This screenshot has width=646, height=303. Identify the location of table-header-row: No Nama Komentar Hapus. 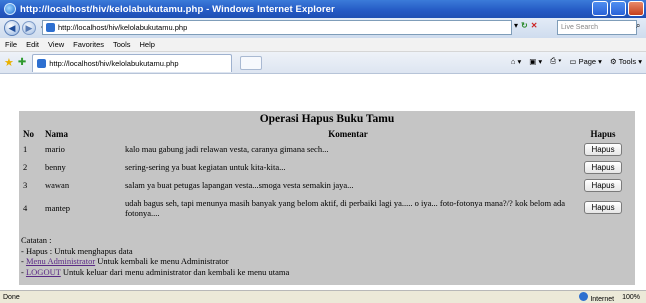
(327, 134).